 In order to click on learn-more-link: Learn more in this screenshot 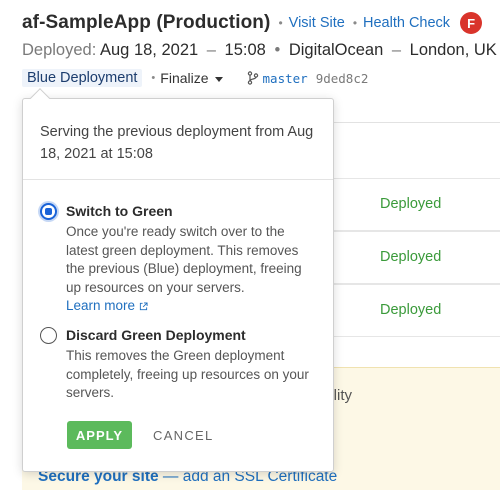, I will do `click(107, 306)`.